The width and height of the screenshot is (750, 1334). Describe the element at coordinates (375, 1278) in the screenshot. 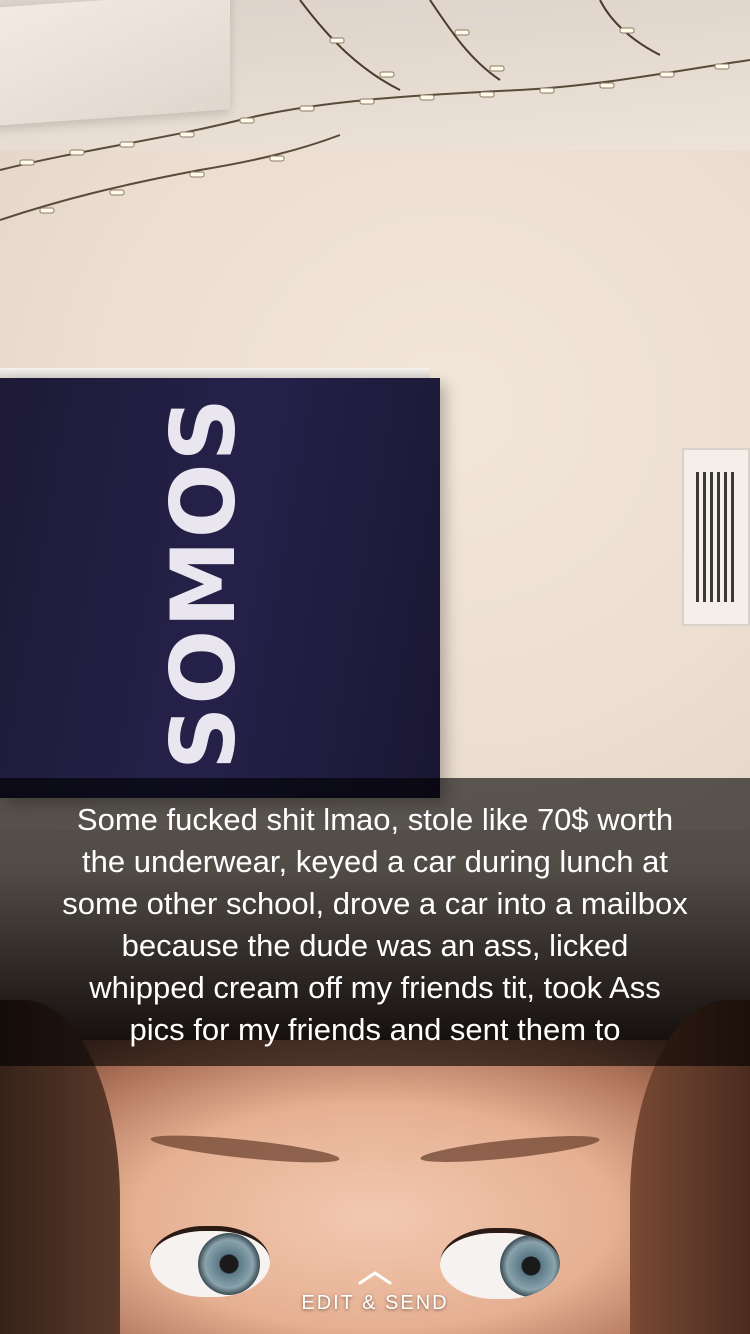

I see `chevron-up-icon` at that location.